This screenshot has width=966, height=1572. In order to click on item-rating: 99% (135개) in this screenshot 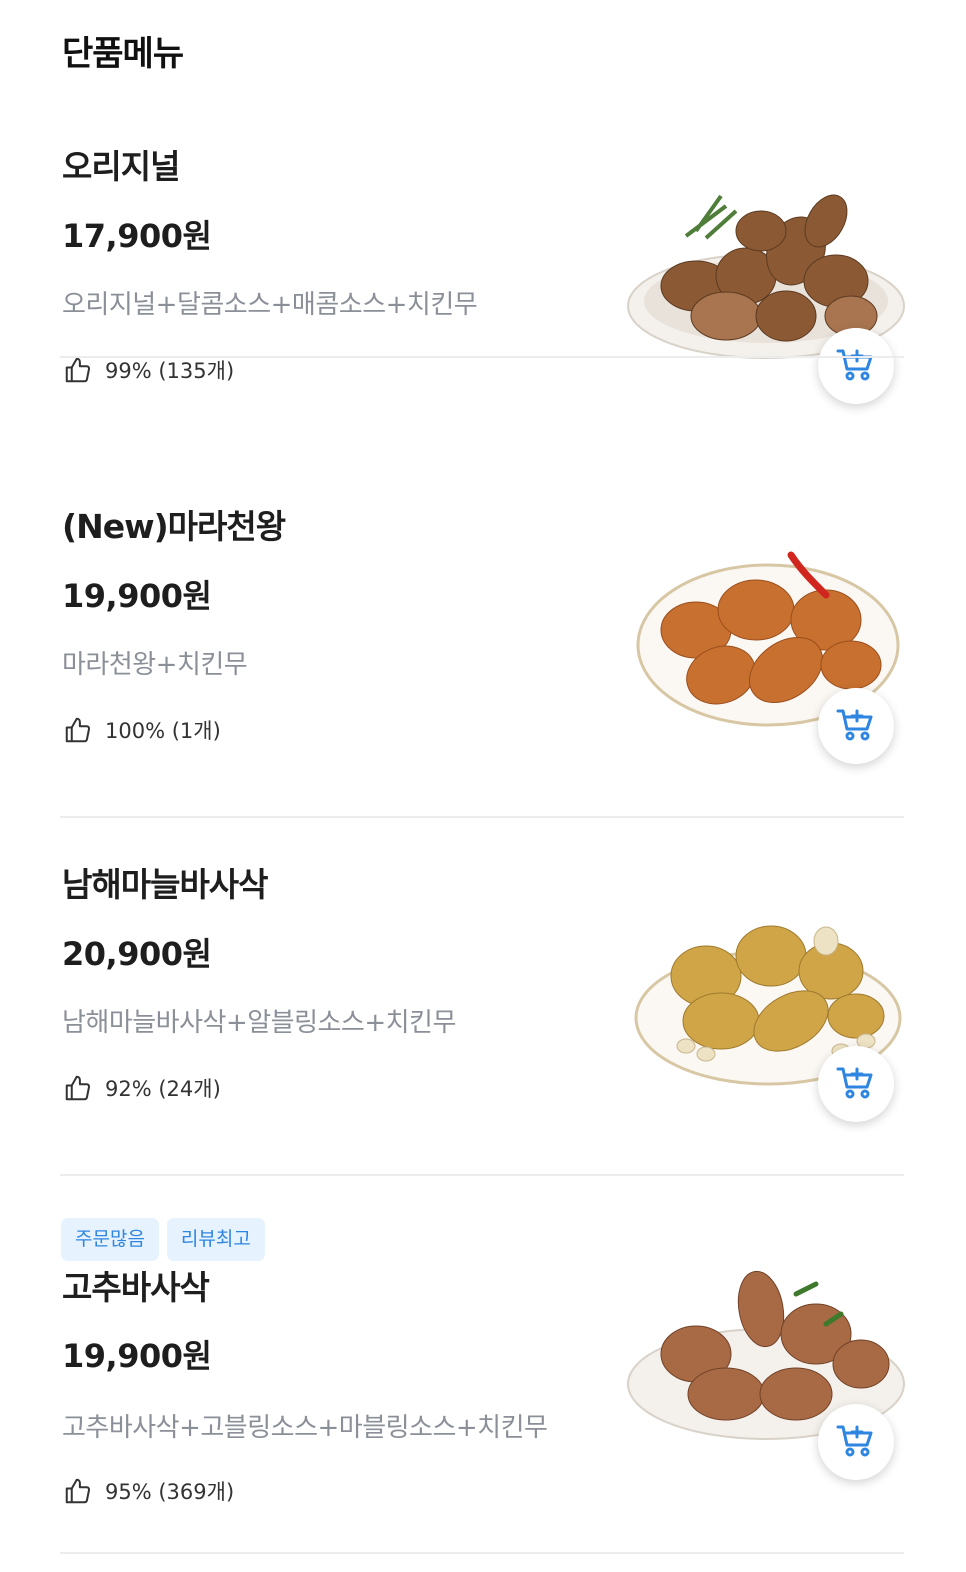, I will do `click(148, 370)`.